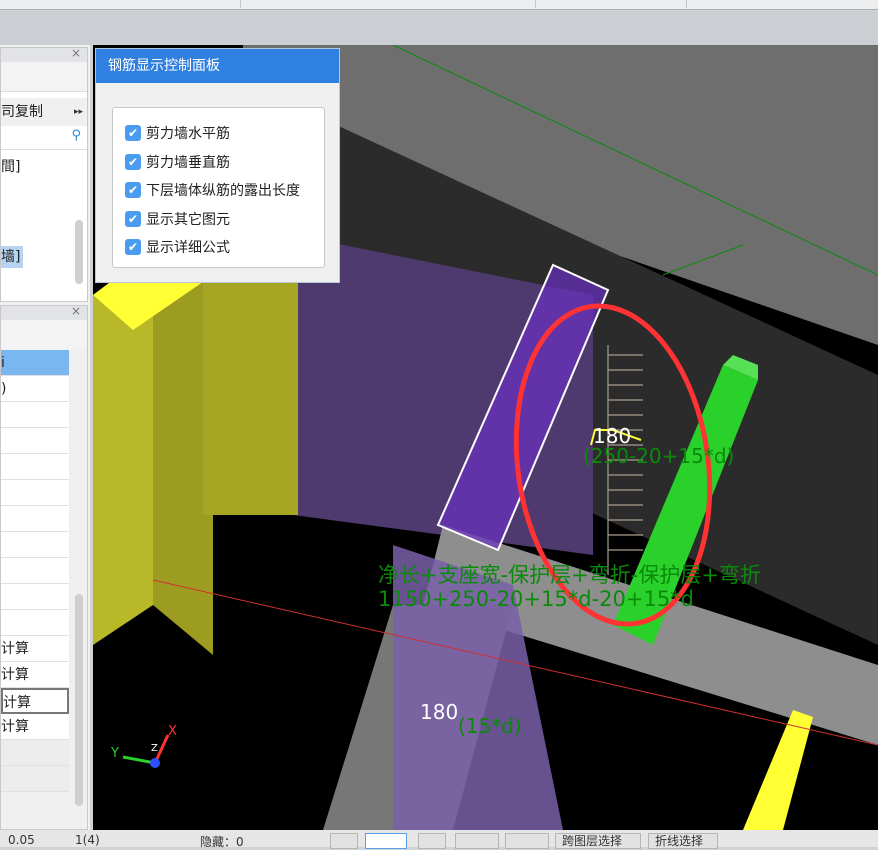  Describe the element at coordinates (12, 257) in the screenshot. I see `tree-item-selected: 墙]` at that location.